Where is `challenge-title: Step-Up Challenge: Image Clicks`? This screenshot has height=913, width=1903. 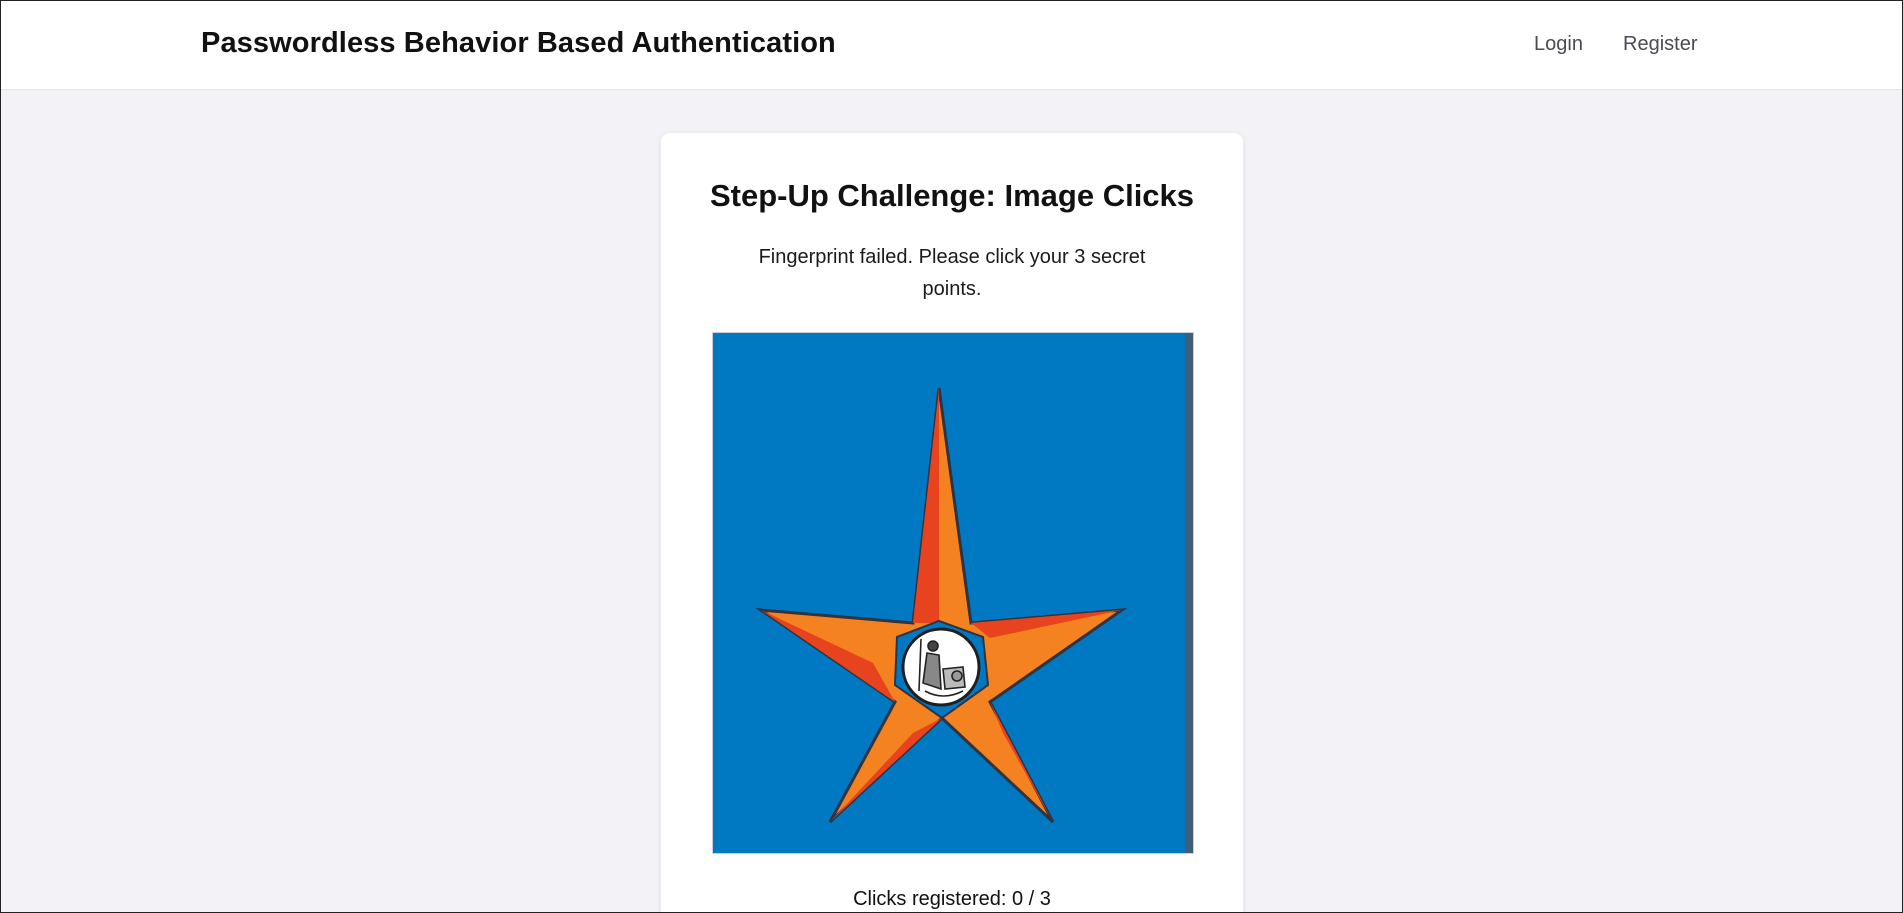
challenge-title: Step-Up Challenge: Image Clicks is located at coordinates (952, 195).